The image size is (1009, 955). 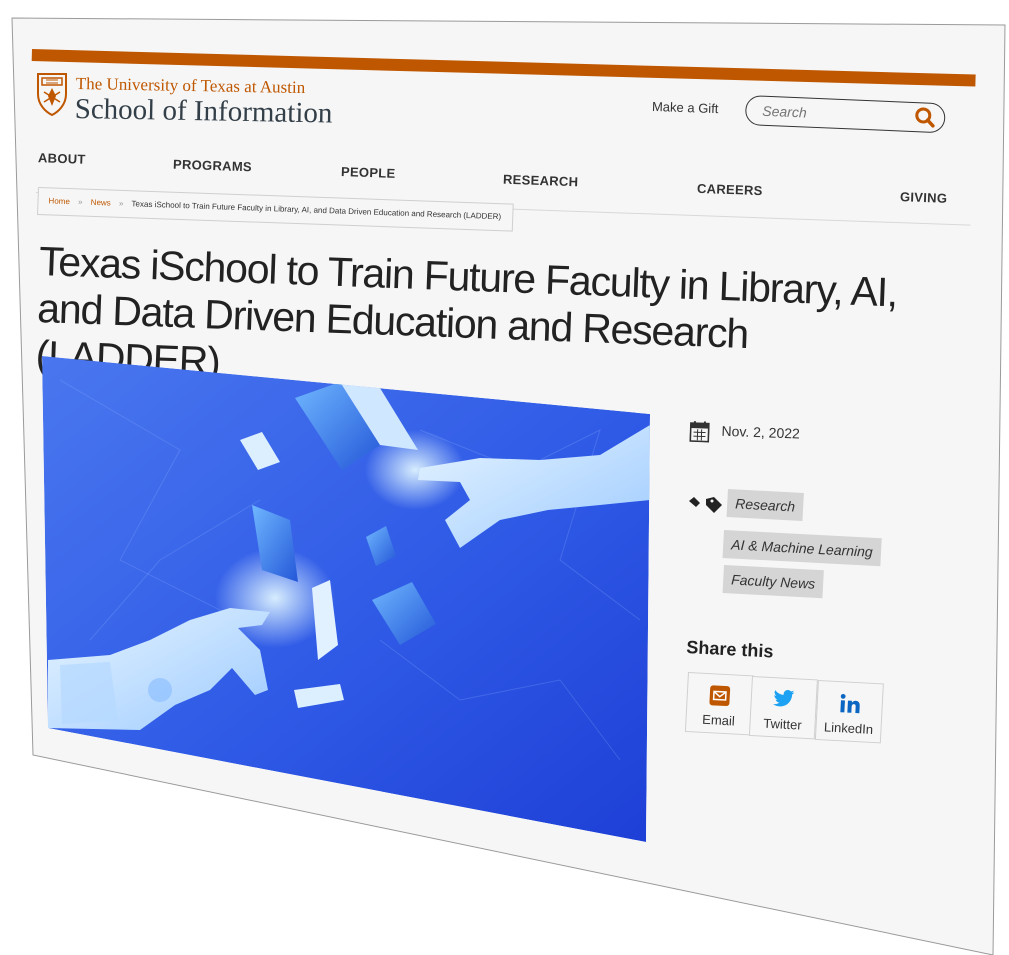 I want to click on tag-icon, so click(x=705, y=505).